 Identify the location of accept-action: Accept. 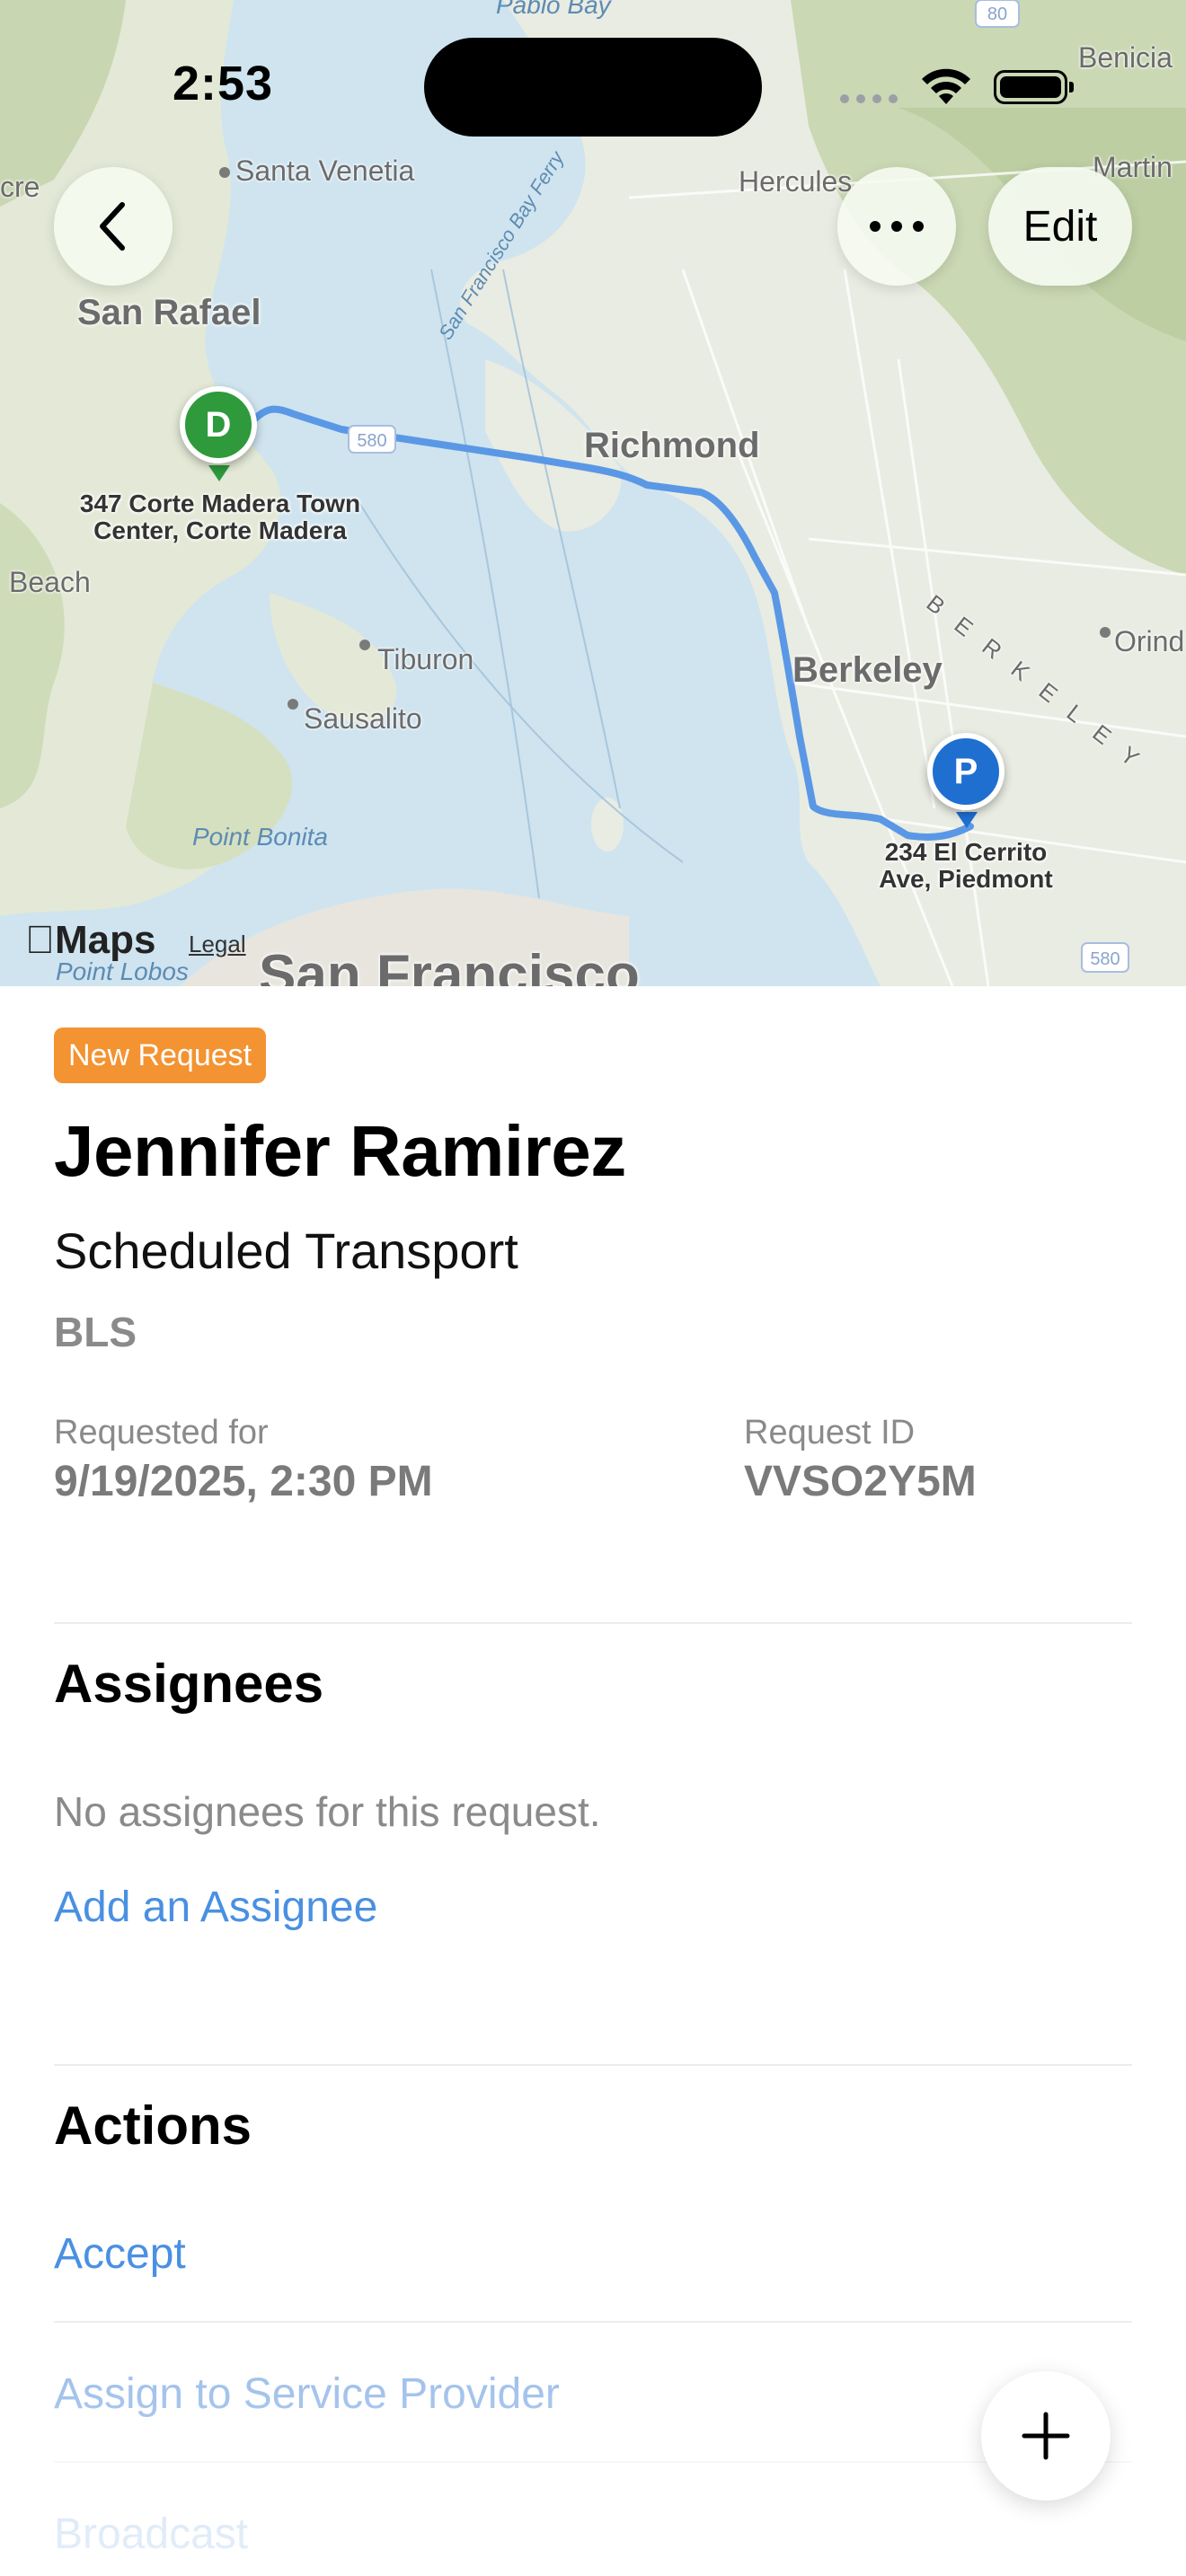
(120, 2254).